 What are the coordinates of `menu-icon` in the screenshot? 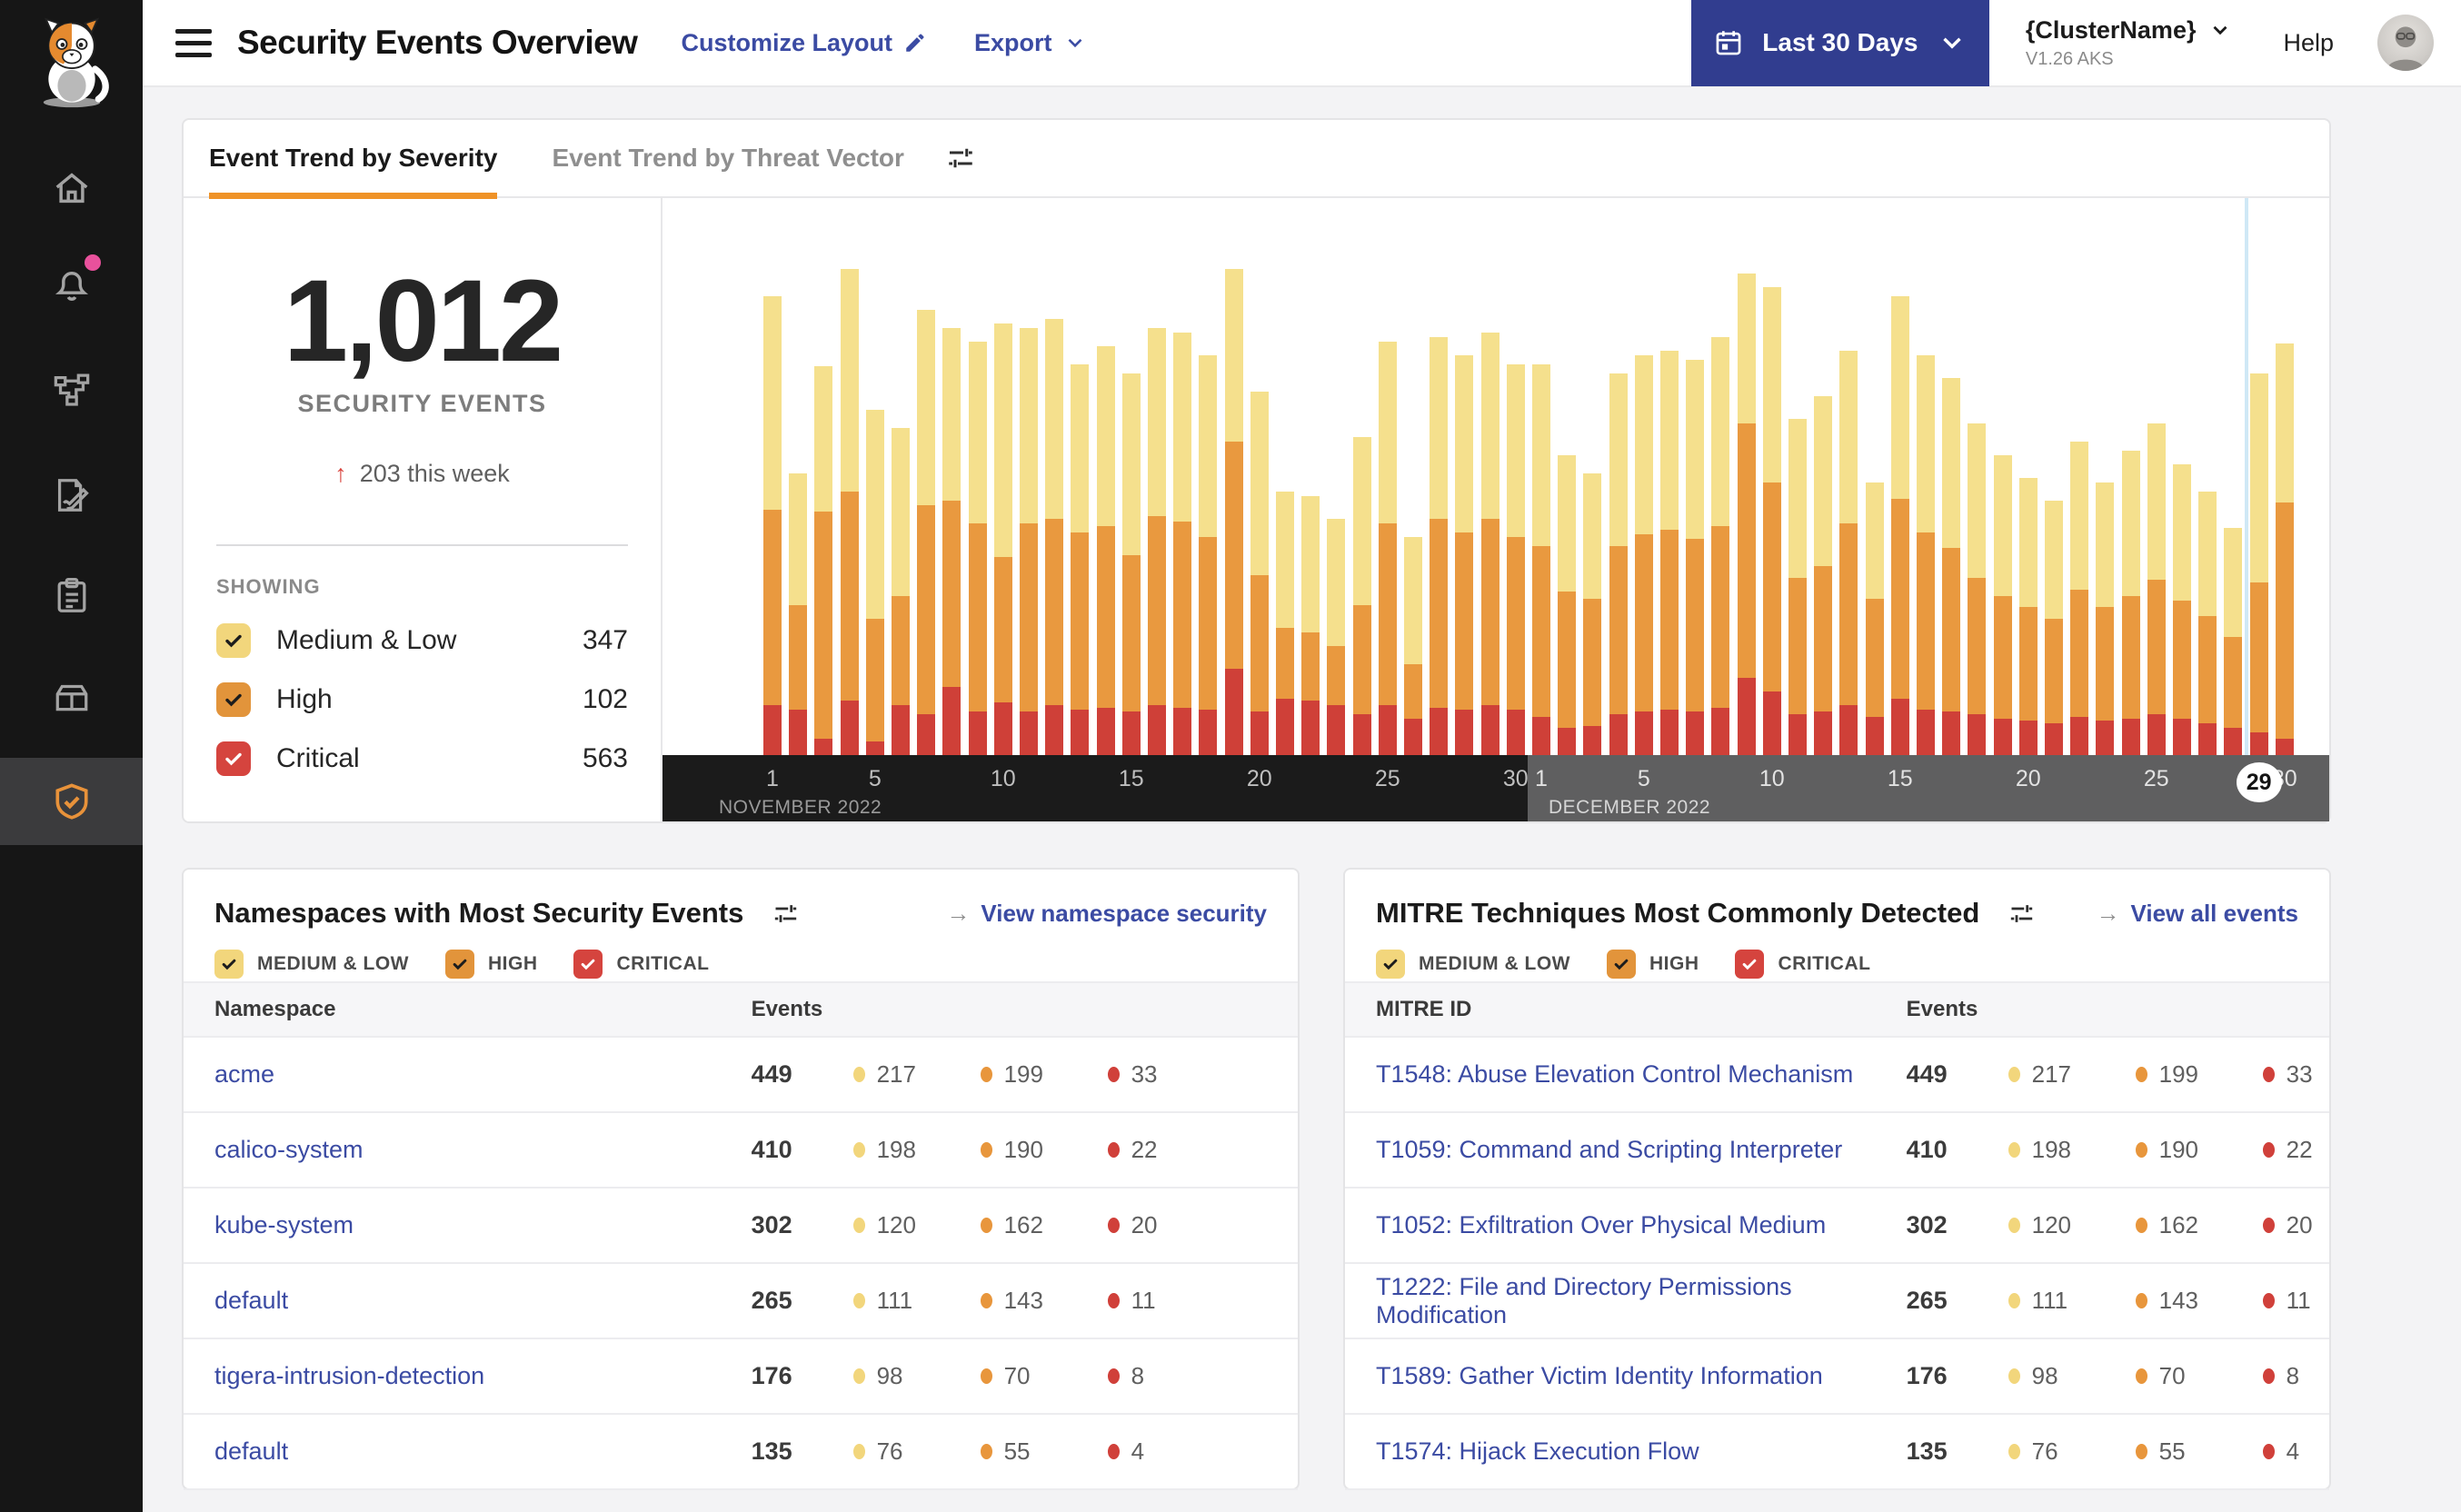 It's located at (193, 42).